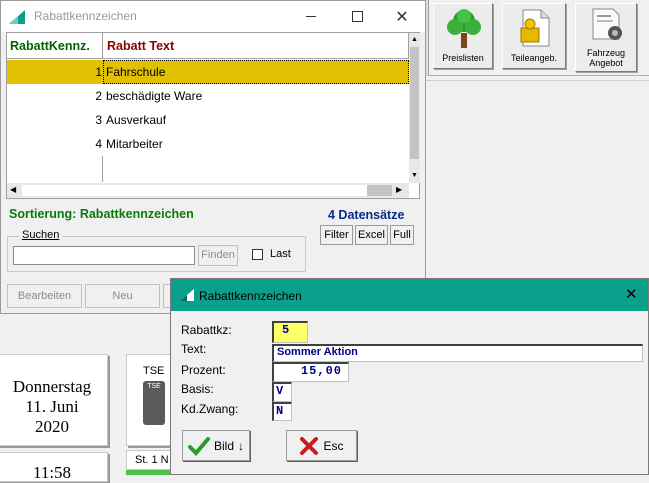 This screenshot has height=483, width=649. What do you see at coordinates (257, 254) in the screenshot?
I see `last-checkbox` at bounding box center [257, 254].